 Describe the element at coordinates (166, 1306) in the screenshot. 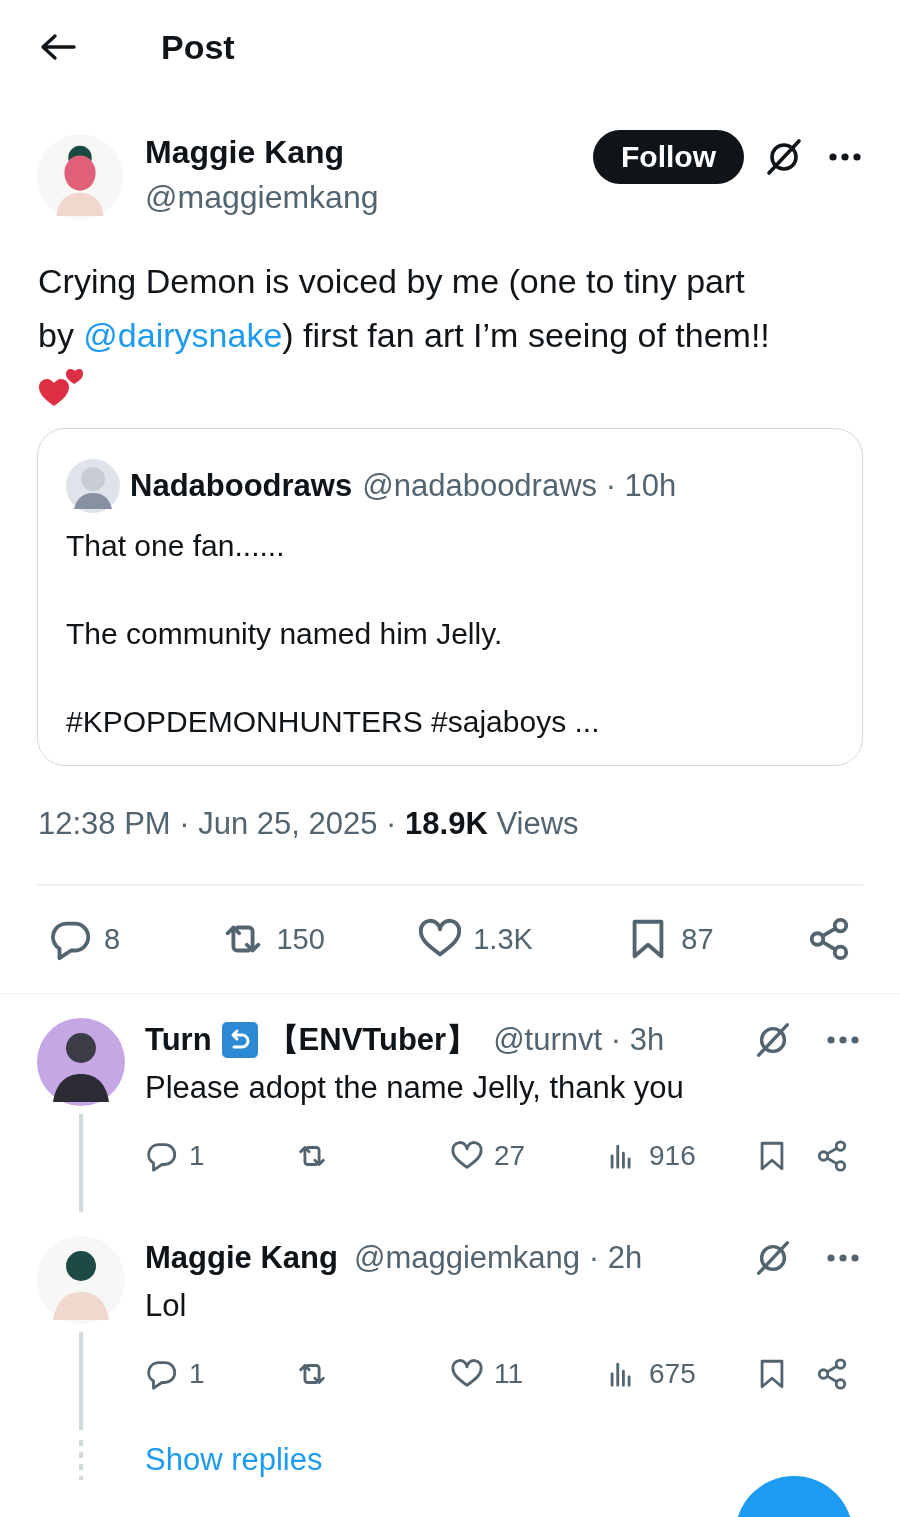

I see `reply-text: Lol` at that location.